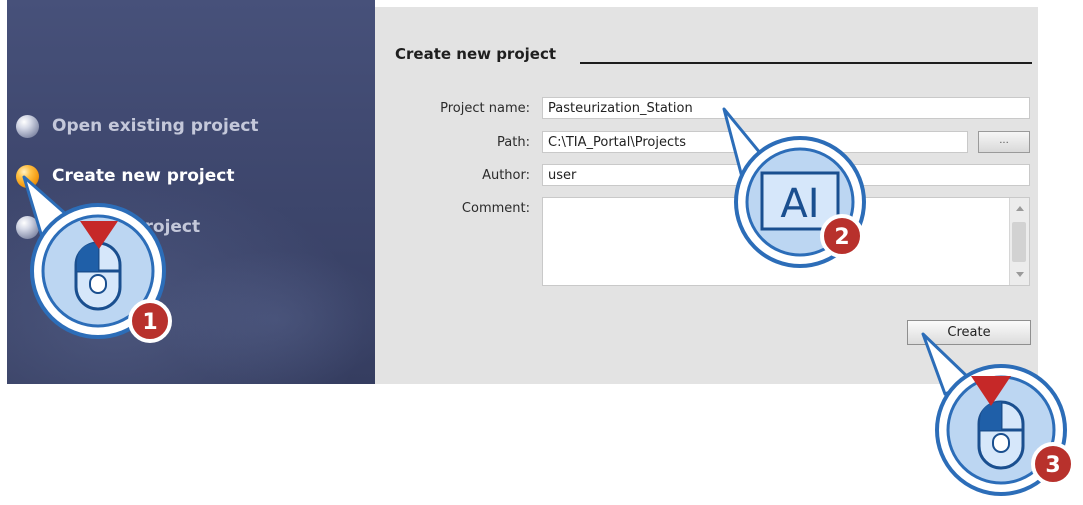 The image size is (1083, 505). I want to click on callout-step-3: 3, so click(999, 417).